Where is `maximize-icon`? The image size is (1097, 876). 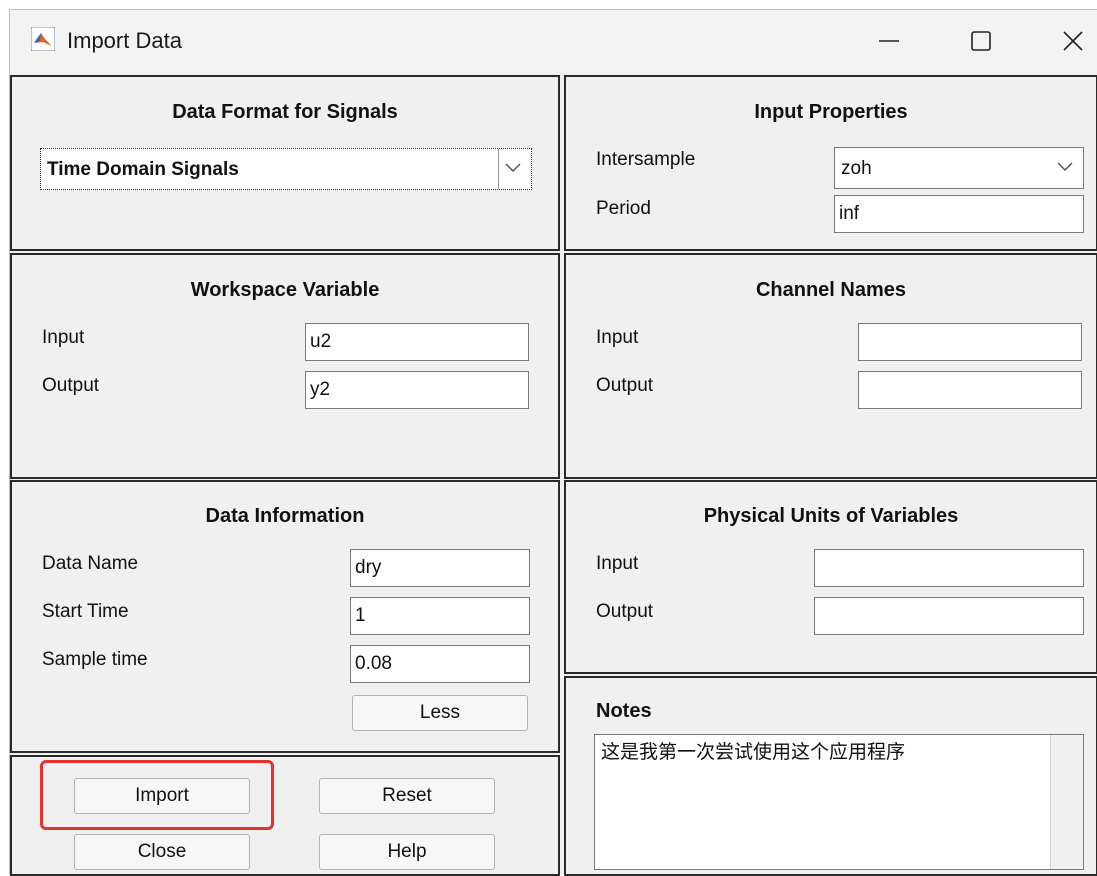 maximize-icon is located at coordinates (981, 41).